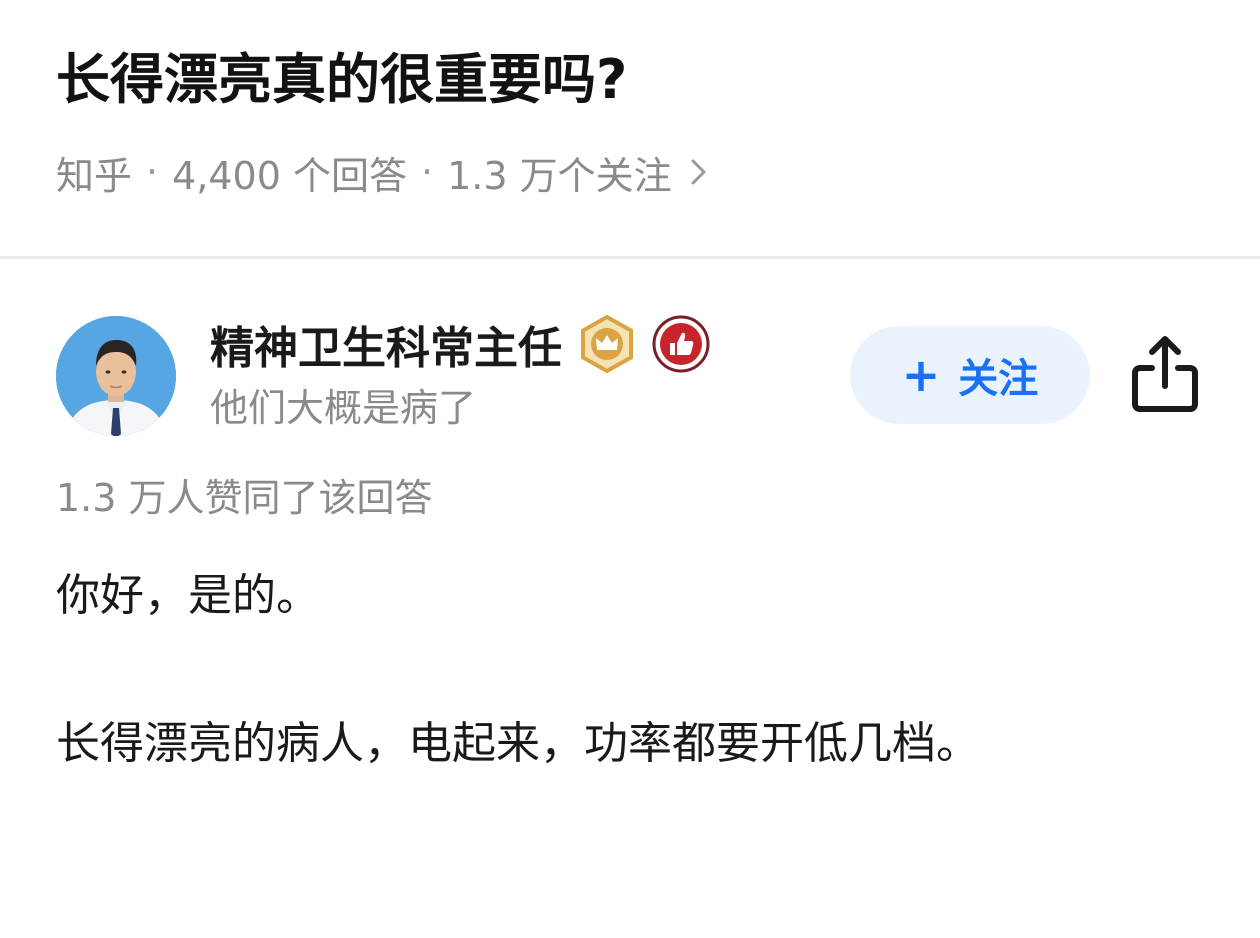 This screenshot has width=1260, height=938. I want to click on answer-paragraph: 长得漂亮的病人，电起来，功率都要开低几档。, so click(518, 743).